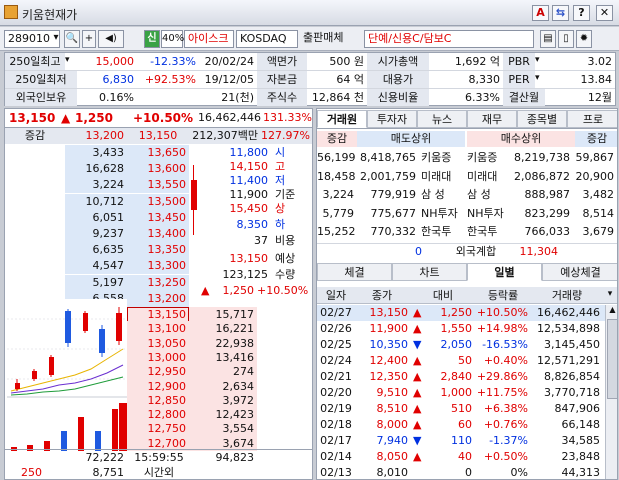 Image resolution: width=619 pixels, height=480 pixels. What do you see at coordinates (280, 208) in the screenshot?
I see `summary-label: 상` at bounding box center [280, 208].